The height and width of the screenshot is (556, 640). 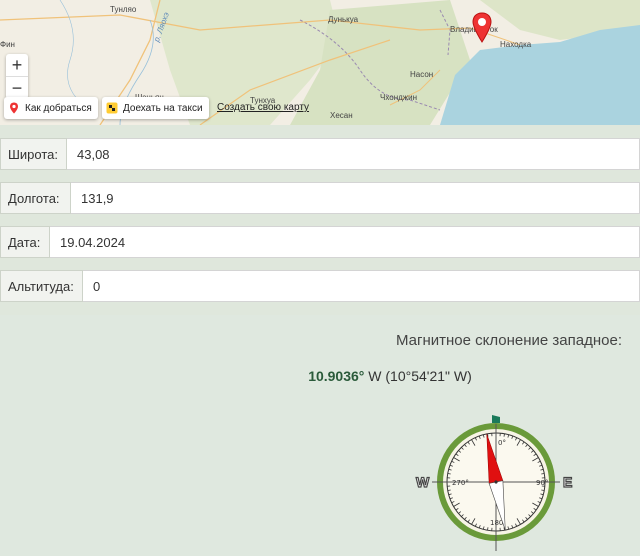 What do you see at coordinates (263, 107) in the screenshot?
I see `create-map-link: Создать свою карту` at bounding box center [263, 107].